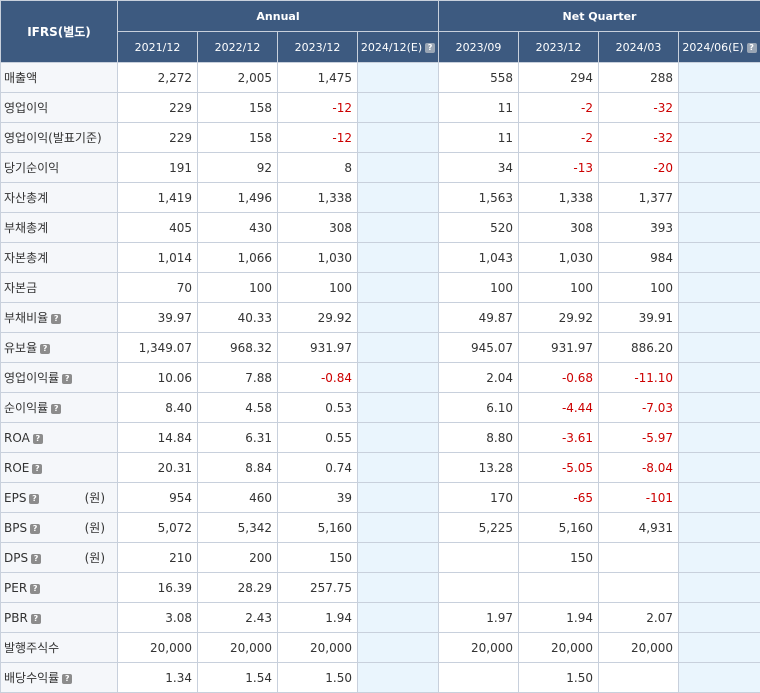 The height and width of the screenshot is (693, 760). What do you see at coordinates (317, 587) in the screenshot?
I see `value-cell: 257.75` at bounding box center [317, 587].